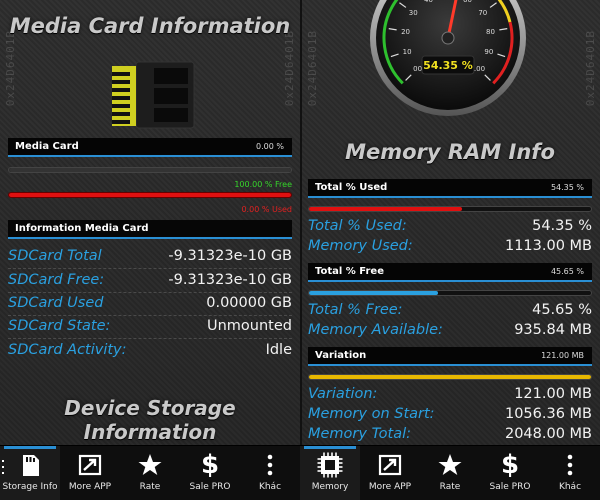 This screenshot has height=500, width=600. I want to click on info-row-key: SDCard Free:, so click(56, 280).